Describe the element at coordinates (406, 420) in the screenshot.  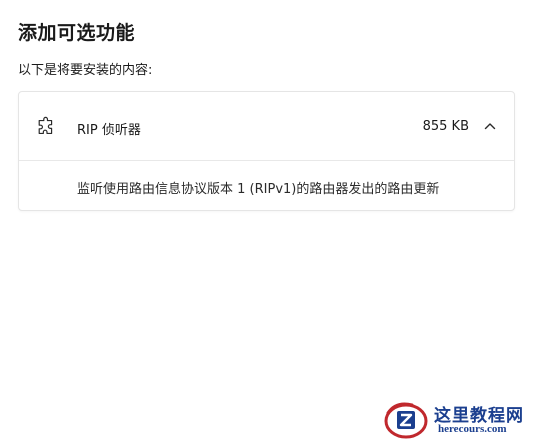
I see `watermark-logo-icon` at that location.